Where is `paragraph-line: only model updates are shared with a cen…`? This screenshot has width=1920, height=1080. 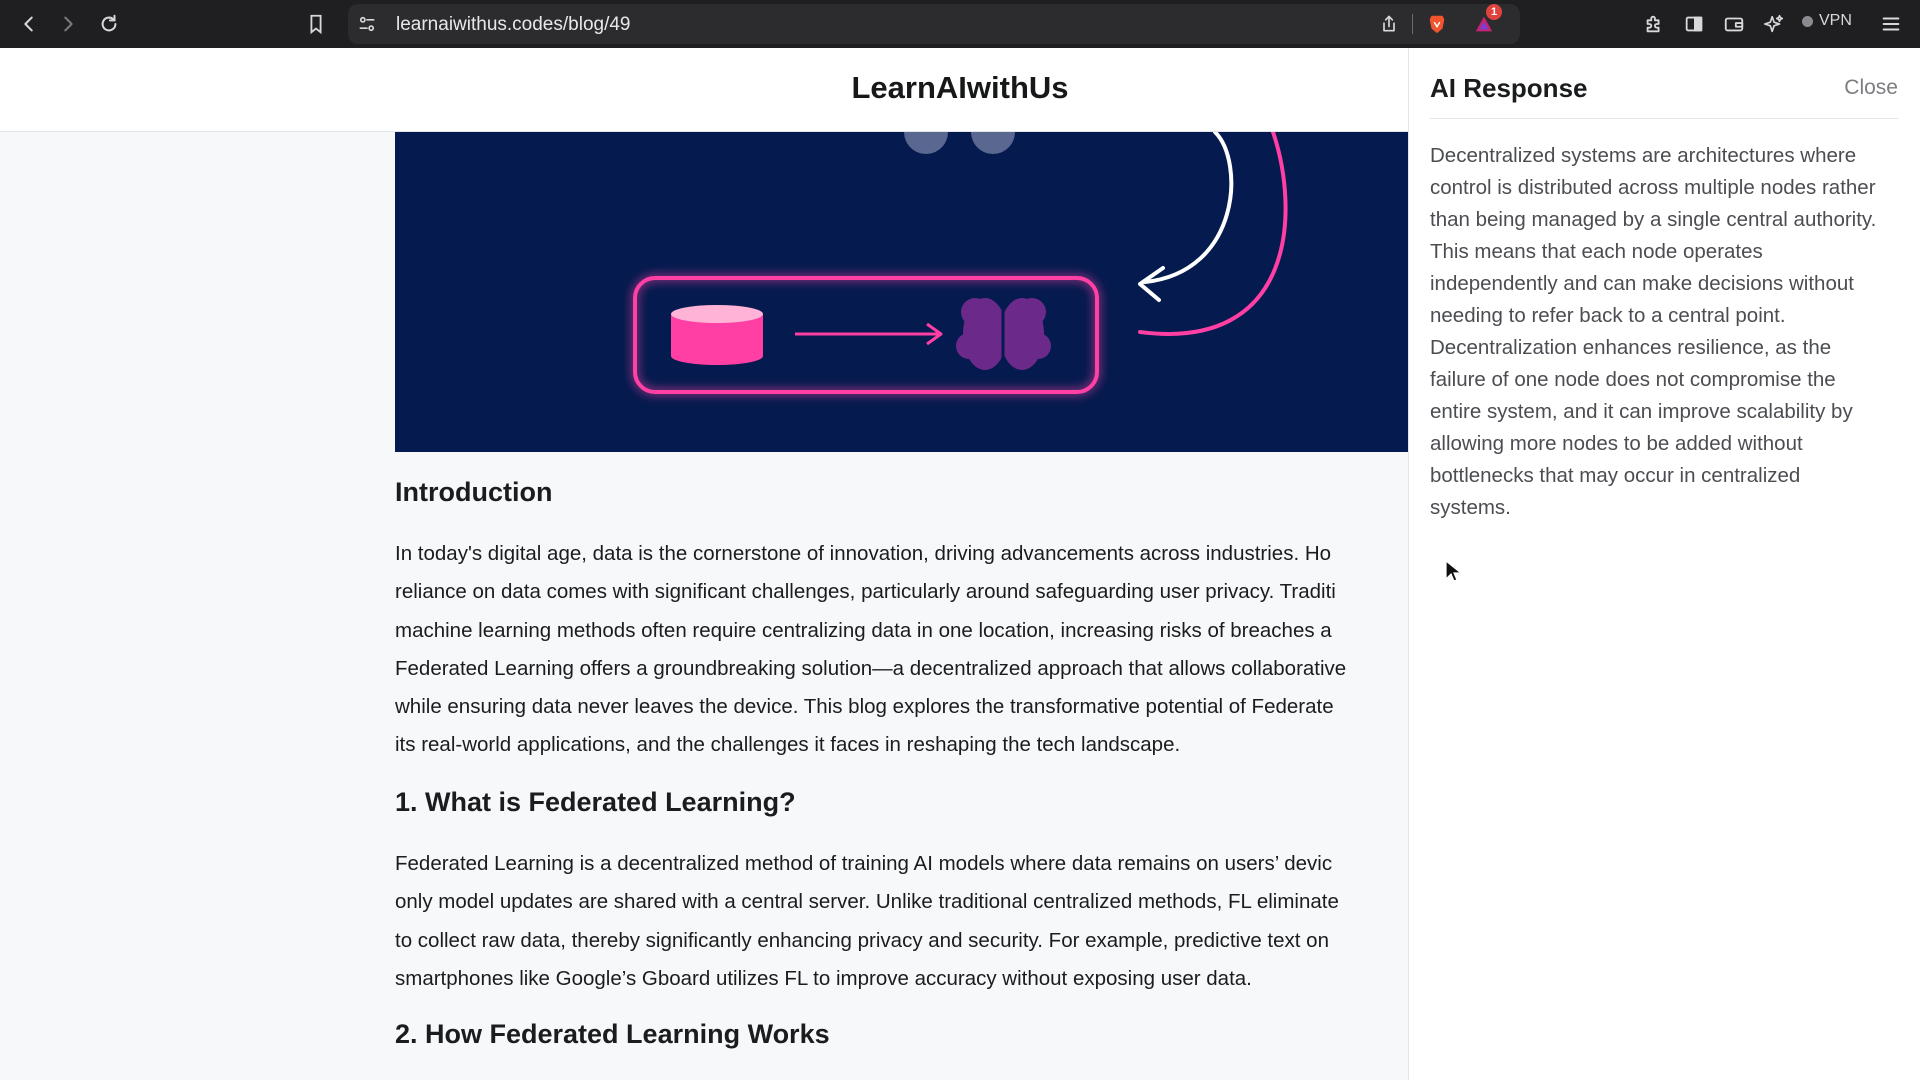
paragraph-line: only model updates are shared with a cen… is located at coordinates (867, 902).